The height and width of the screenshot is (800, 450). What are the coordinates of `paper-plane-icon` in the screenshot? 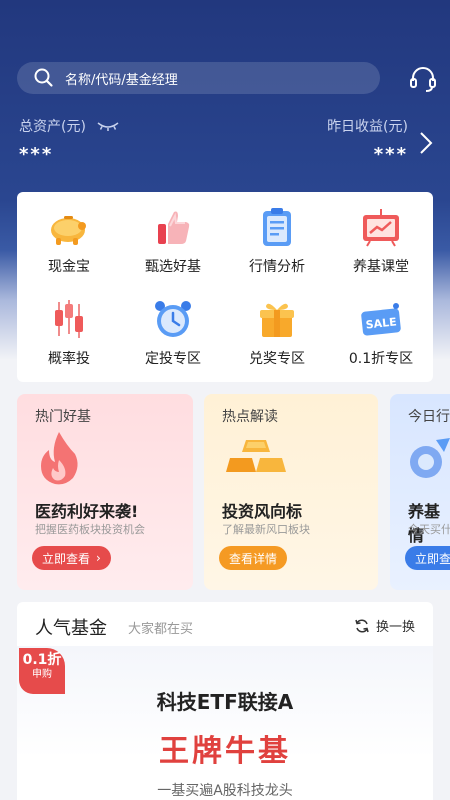 It's located at (430, 458).